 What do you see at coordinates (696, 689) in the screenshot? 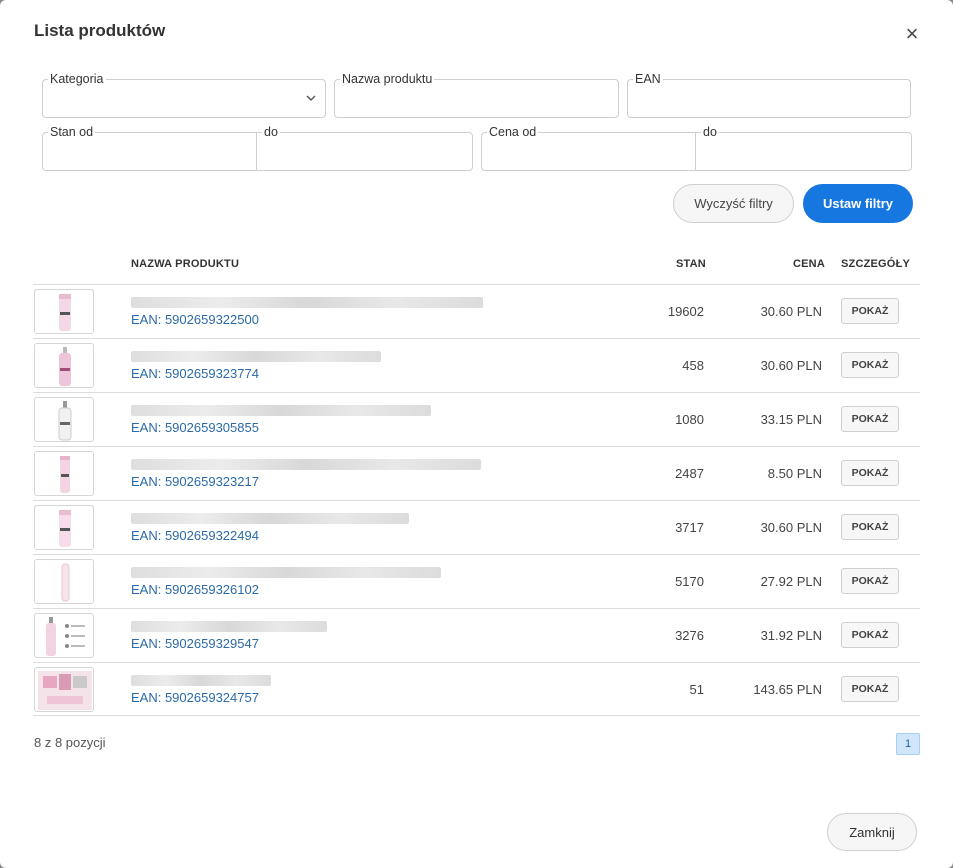
I see `product-stock: 51` at bounding box center [696, 689].